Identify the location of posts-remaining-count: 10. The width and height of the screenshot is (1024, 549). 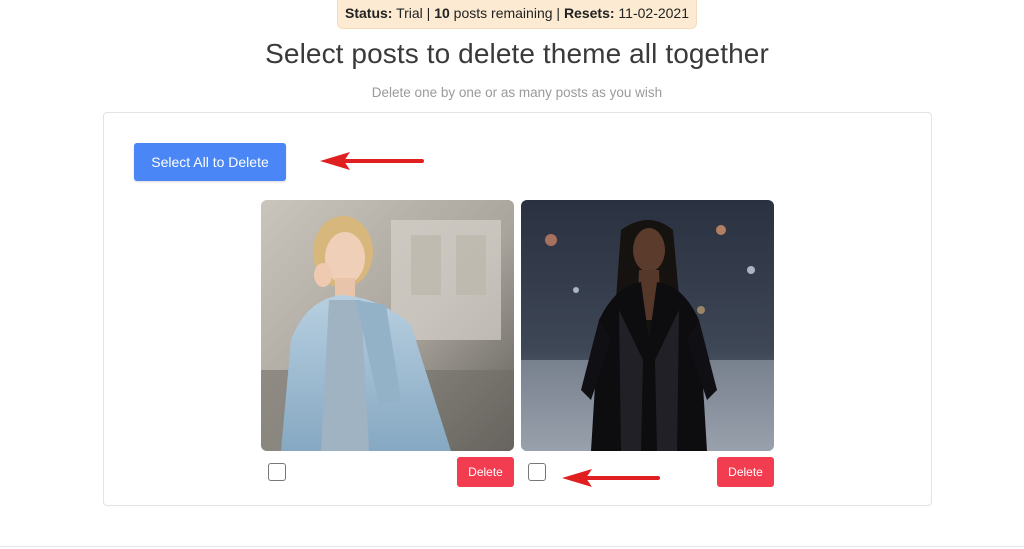
(442, 13).